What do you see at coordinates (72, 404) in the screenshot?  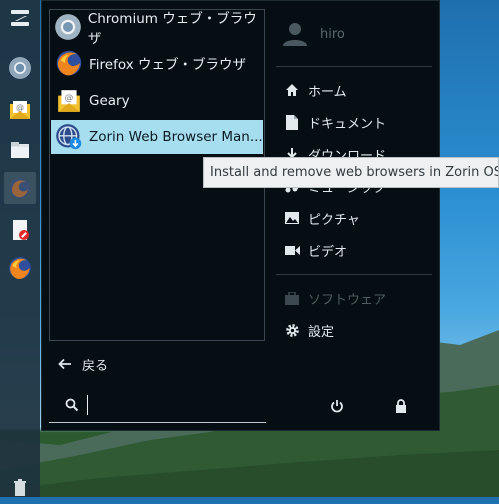 I see `search-icon` at bounding box center [72, 404].